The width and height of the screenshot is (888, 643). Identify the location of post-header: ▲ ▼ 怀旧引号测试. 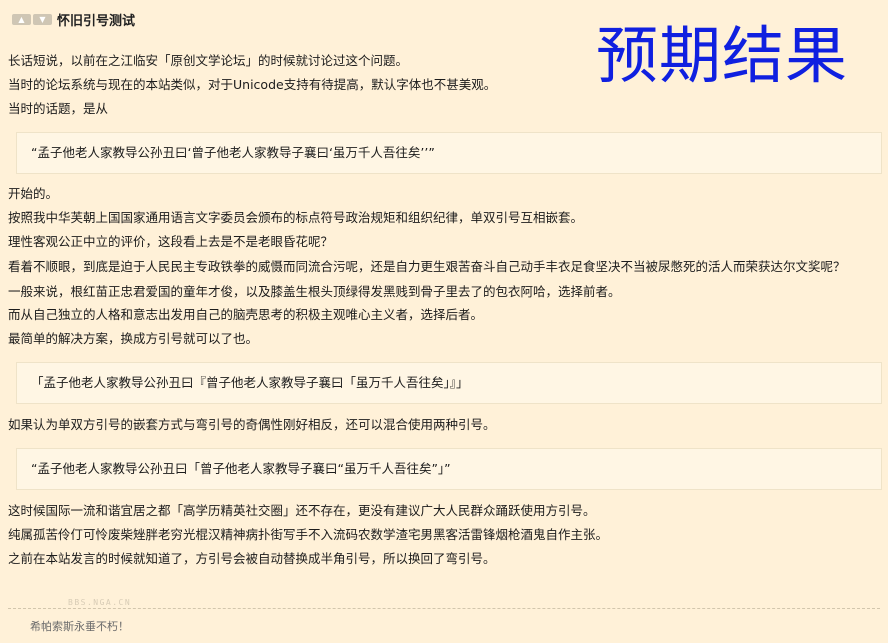
(73, 19).